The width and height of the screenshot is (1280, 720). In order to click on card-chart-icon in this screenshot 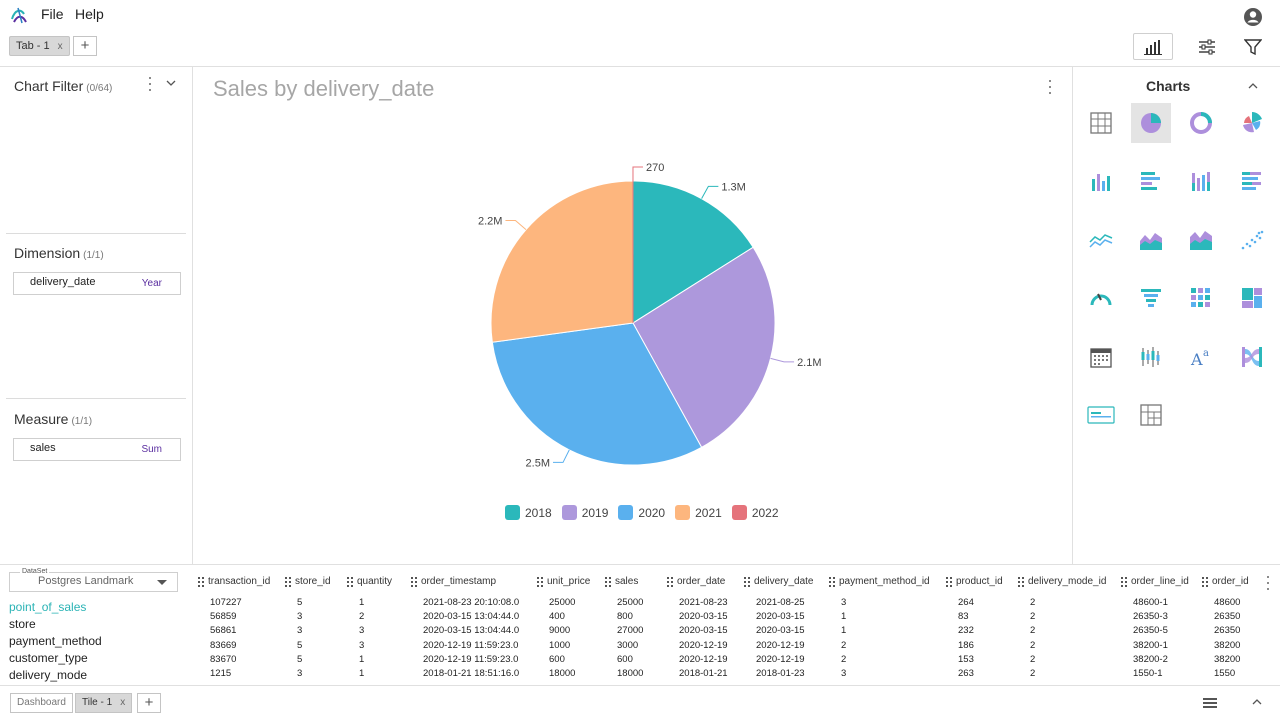, I will do `click(1101, 415)`.